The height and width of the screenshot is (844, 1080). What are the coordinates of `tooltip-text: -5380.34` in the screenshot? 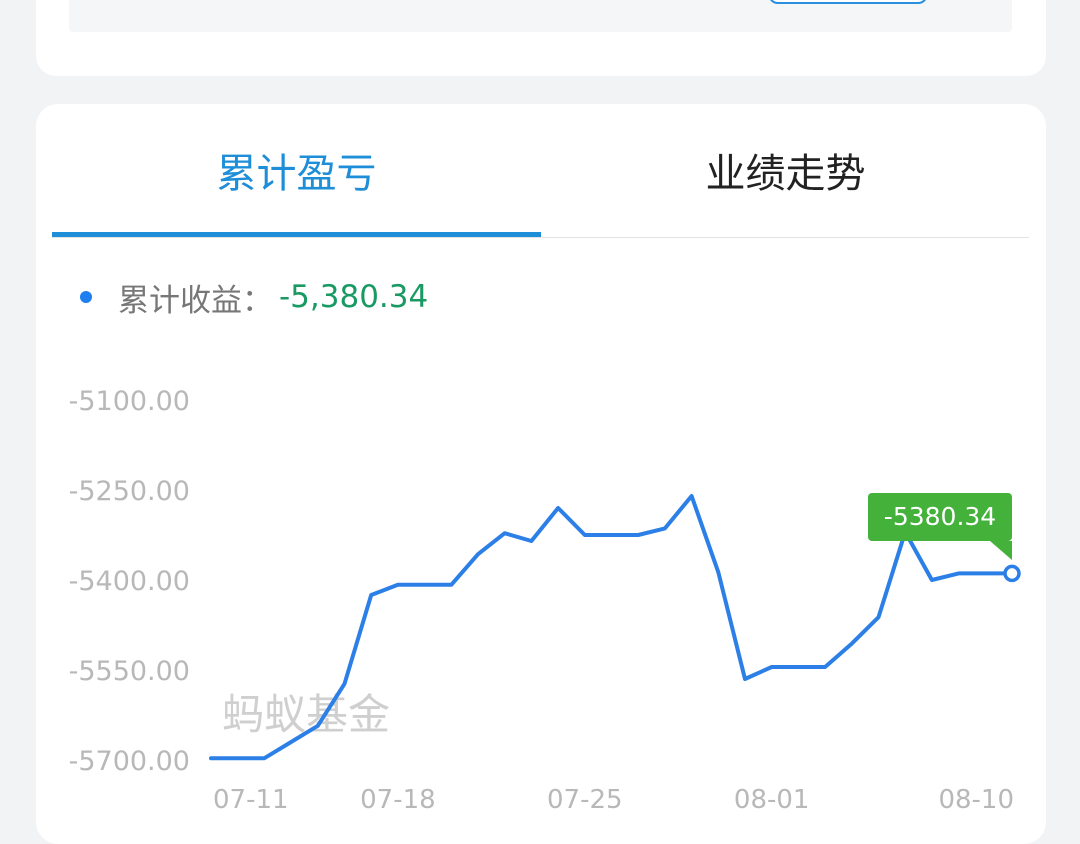 It's located at (940, 516).